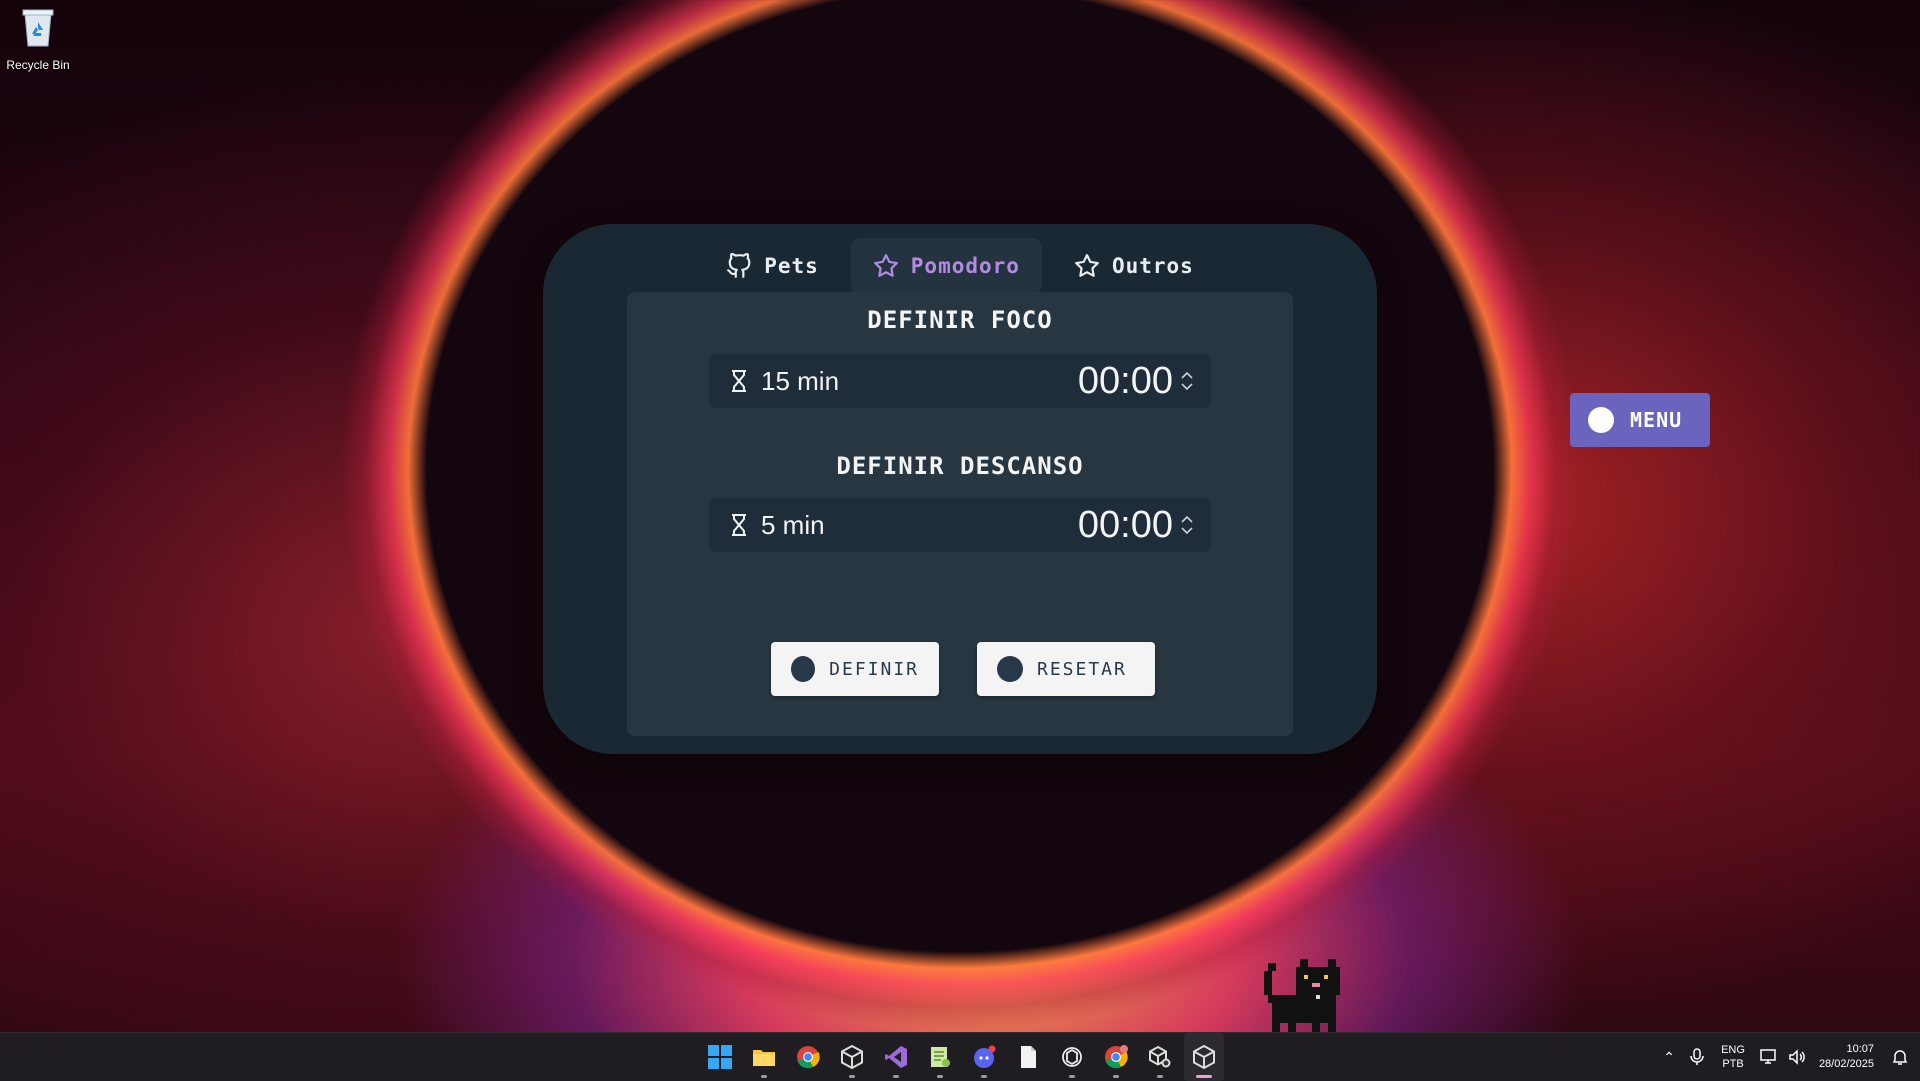  I want to click on taskbar-file, so click(1028, 1057).